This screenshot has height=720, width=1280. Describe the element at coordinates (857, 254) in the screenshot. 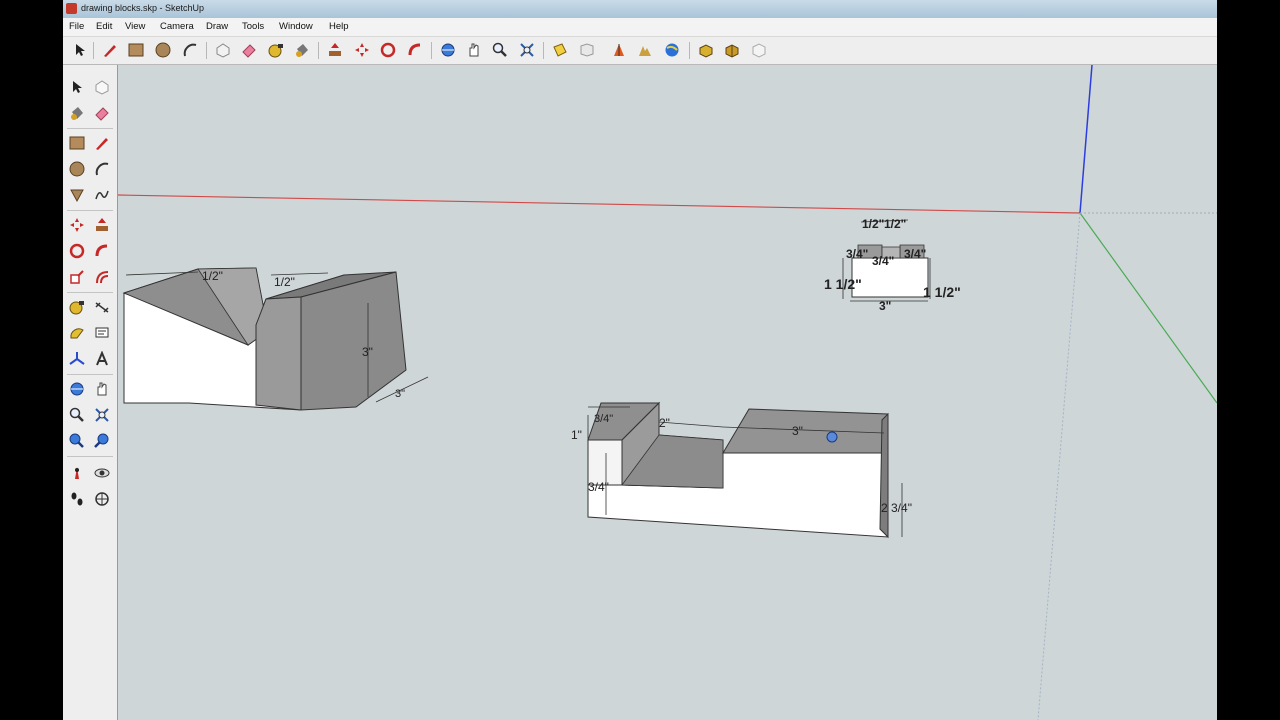

I see `dim-mid-left: 3/4"` at that location.